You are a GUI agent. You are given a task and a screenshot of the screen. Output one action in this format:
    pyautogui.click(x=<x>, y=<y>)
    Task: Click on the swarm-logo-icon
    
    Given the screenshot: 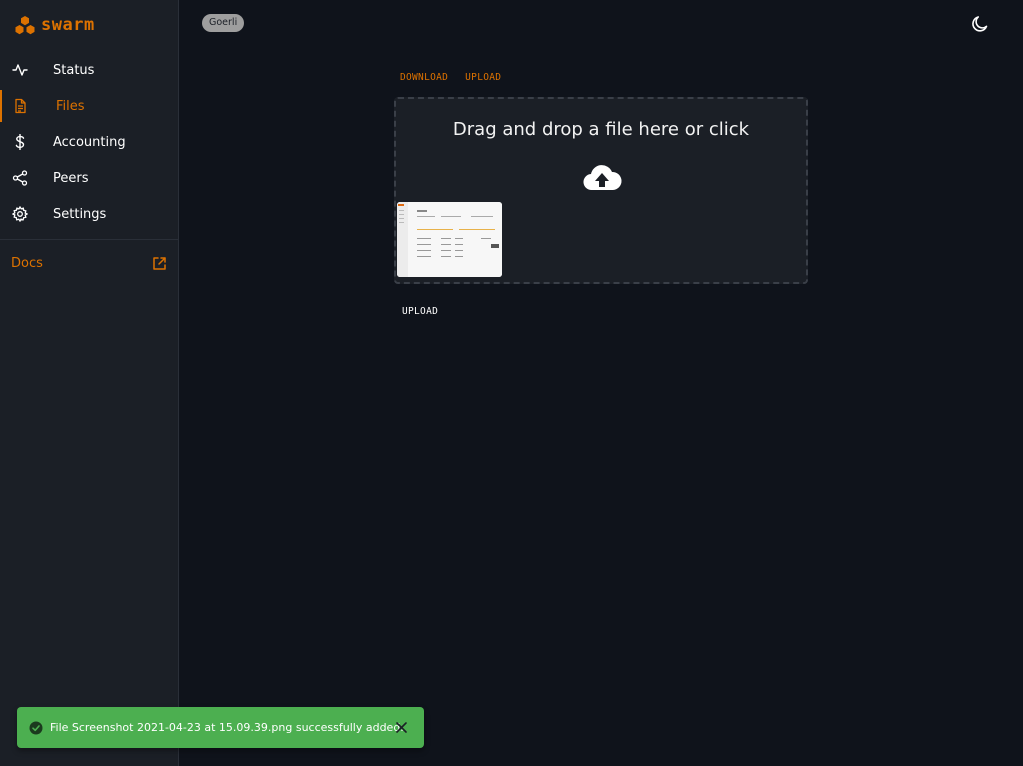 What is the action you would take?
    pyautogui.click(x=25, y=25)
    